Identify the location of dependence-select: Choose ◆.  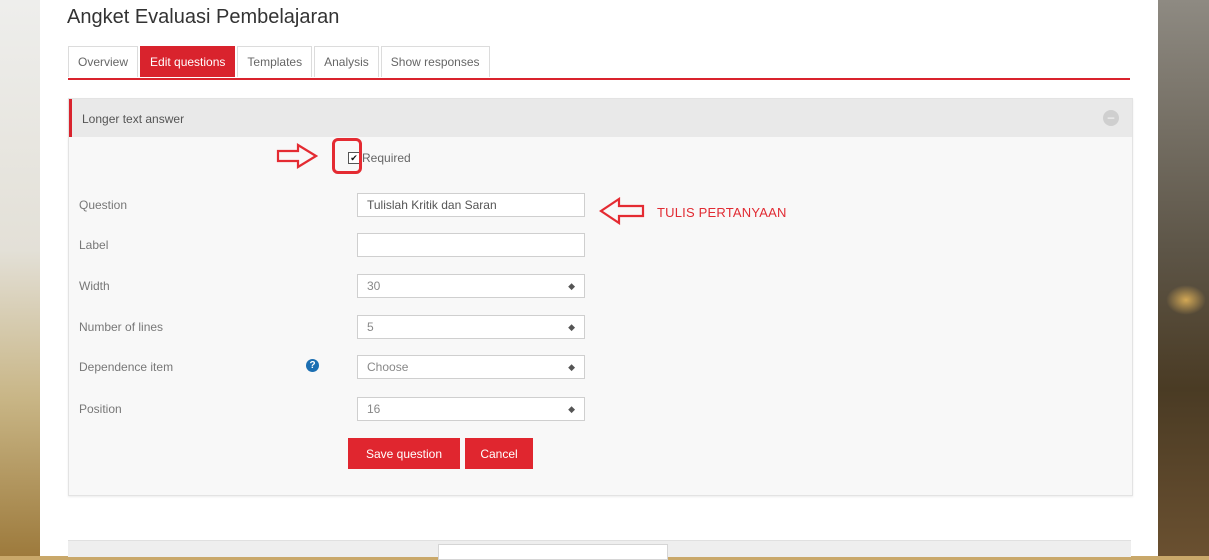
(471, 367).